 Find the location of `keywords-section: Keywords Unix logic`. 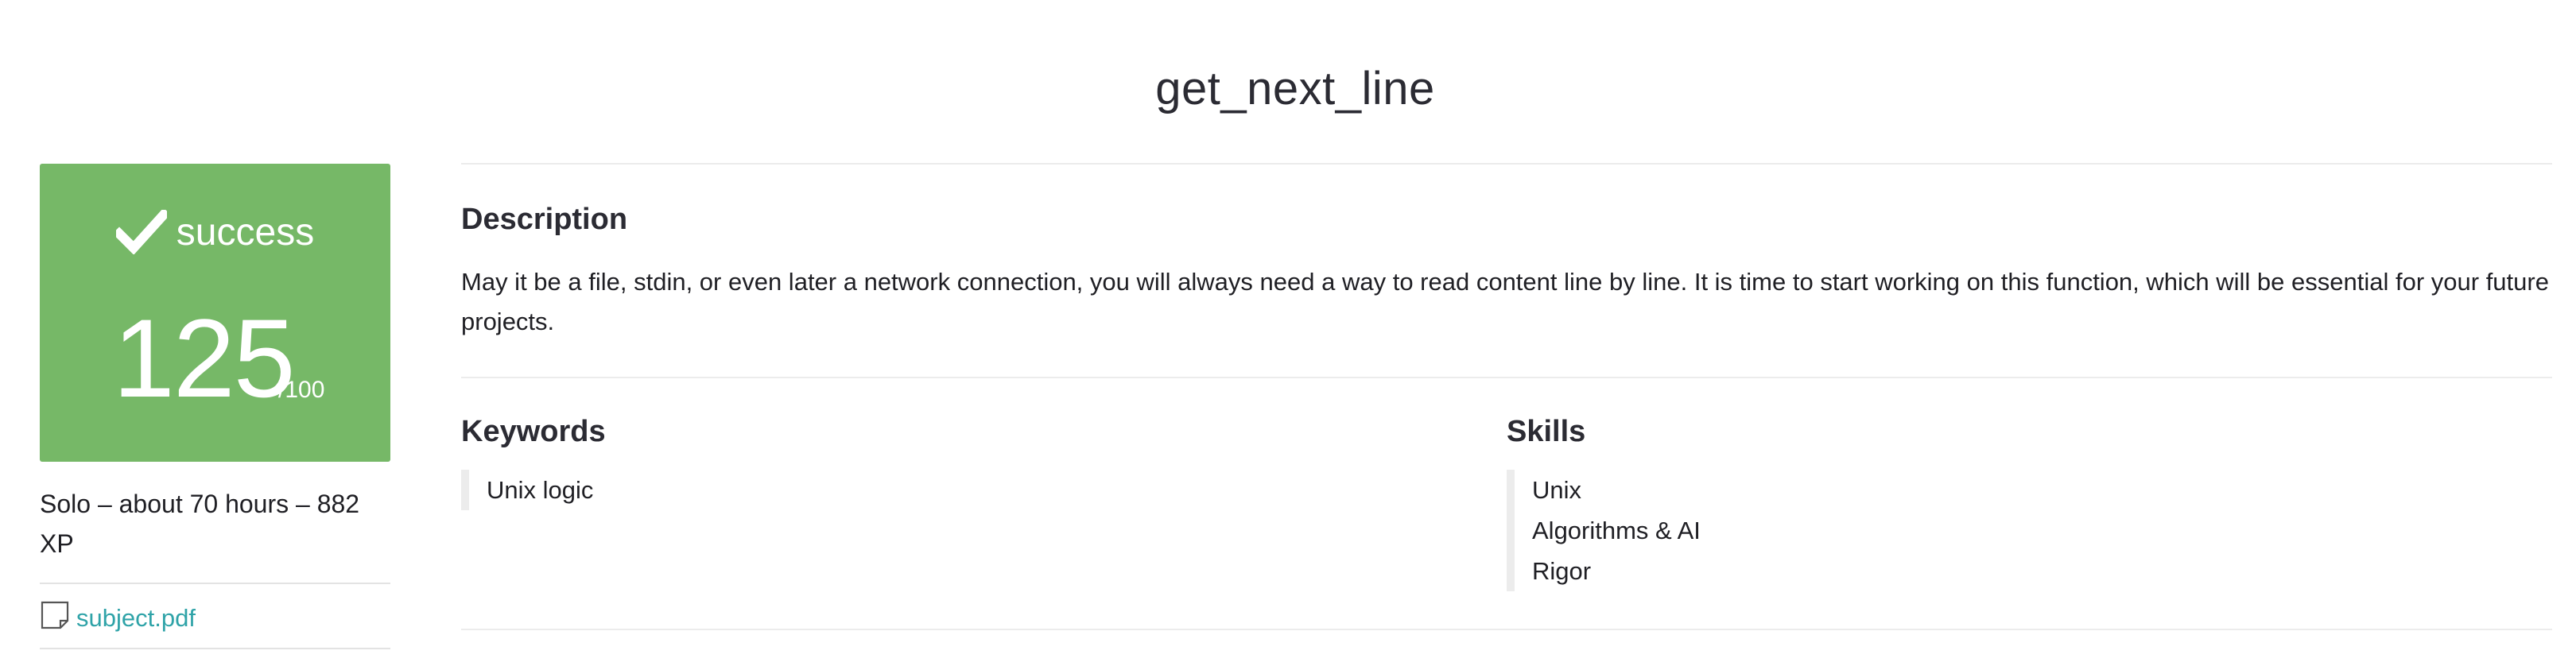

keywords-section: Keywords Unix logic is located at coordinates (984, 503).